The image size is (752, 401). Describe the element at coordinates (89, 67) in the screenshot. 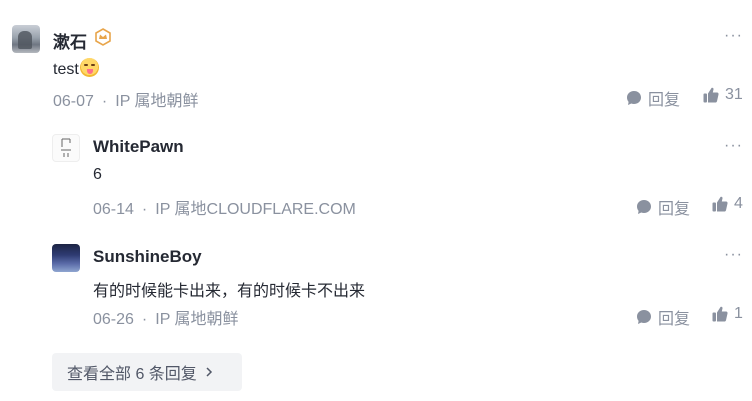

I see `yum-face-emoji-icon` at that location.